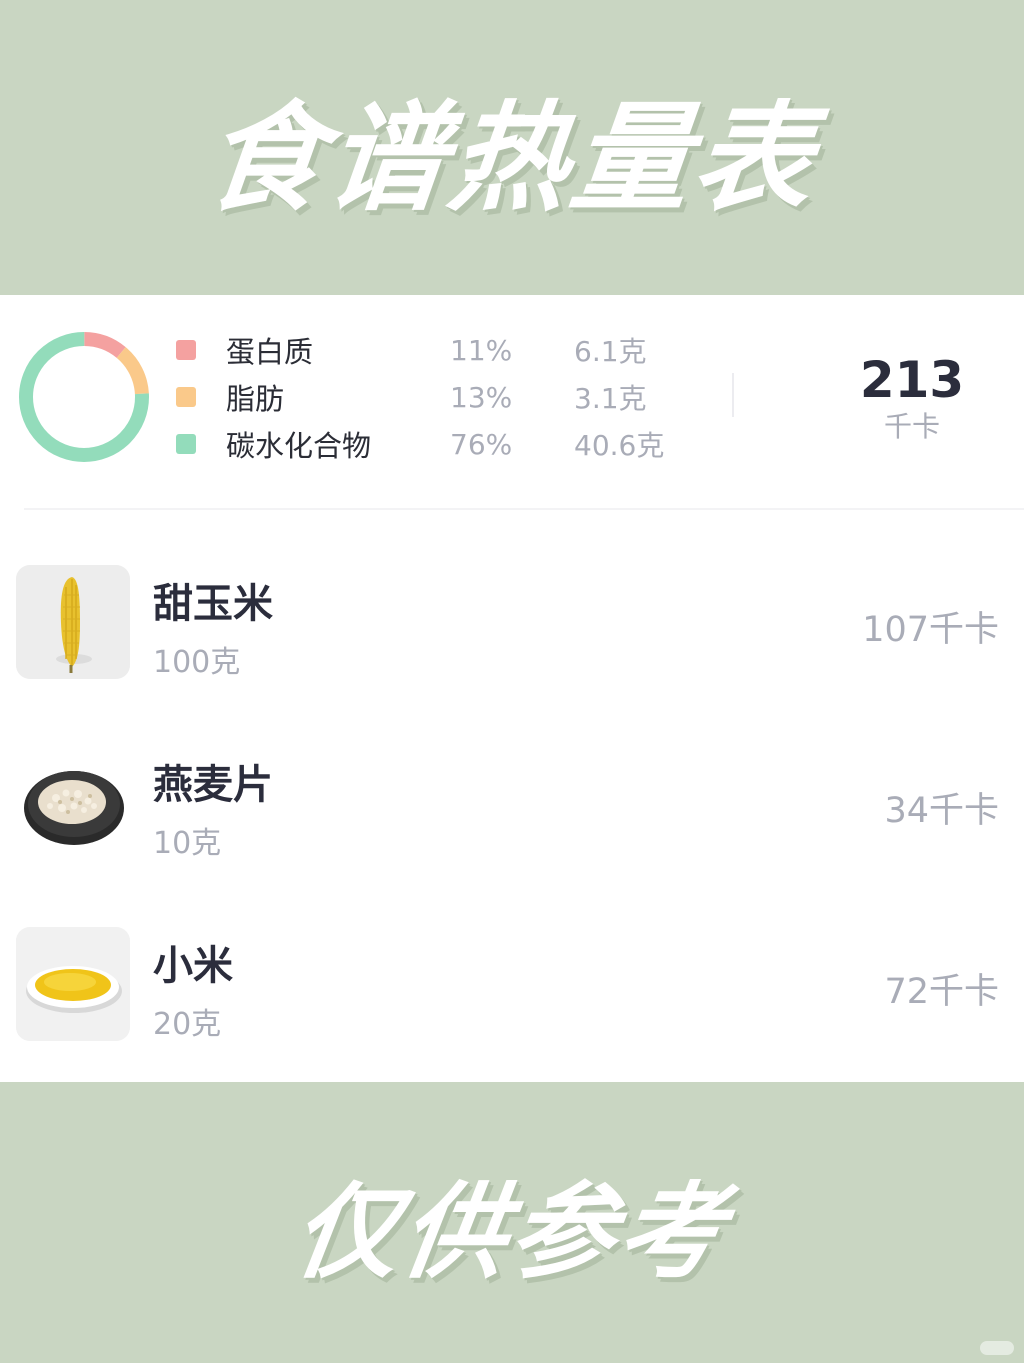  What do you see at coordinates (481, 350) in the screenshot?
I see `protein-percent: 11%` at bounding box center [481, 350].